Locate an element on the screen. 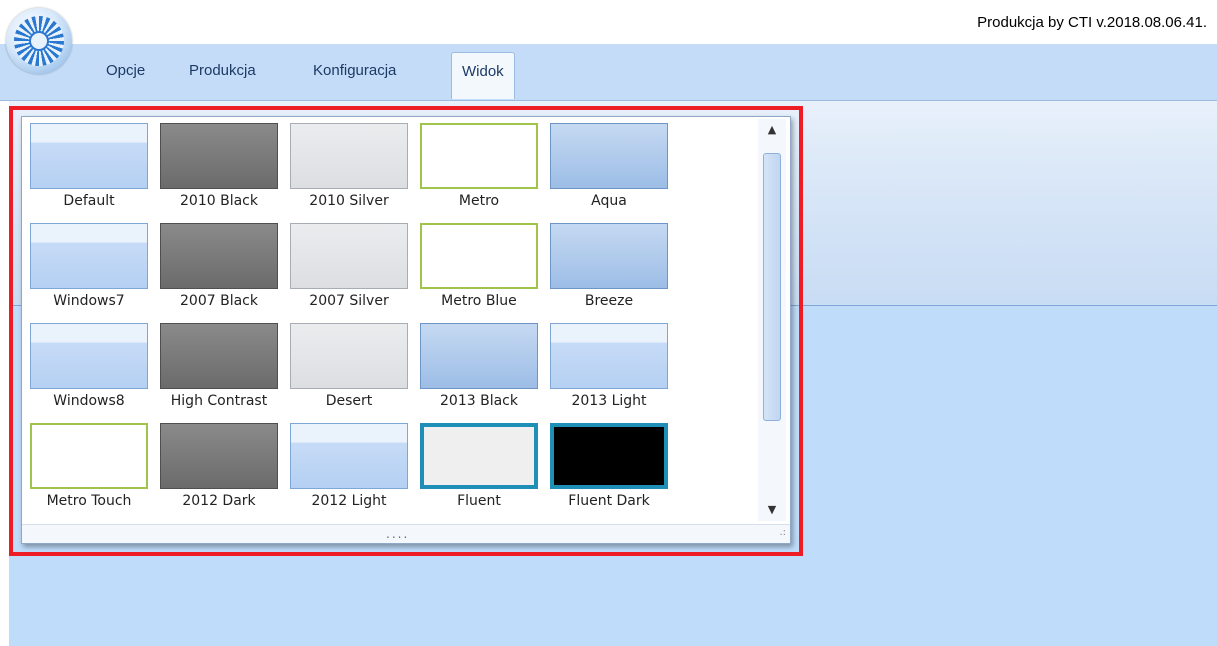 The image size is (1217, 646). scroll-up-icon: ▲ is located at coordinates (772, 130).